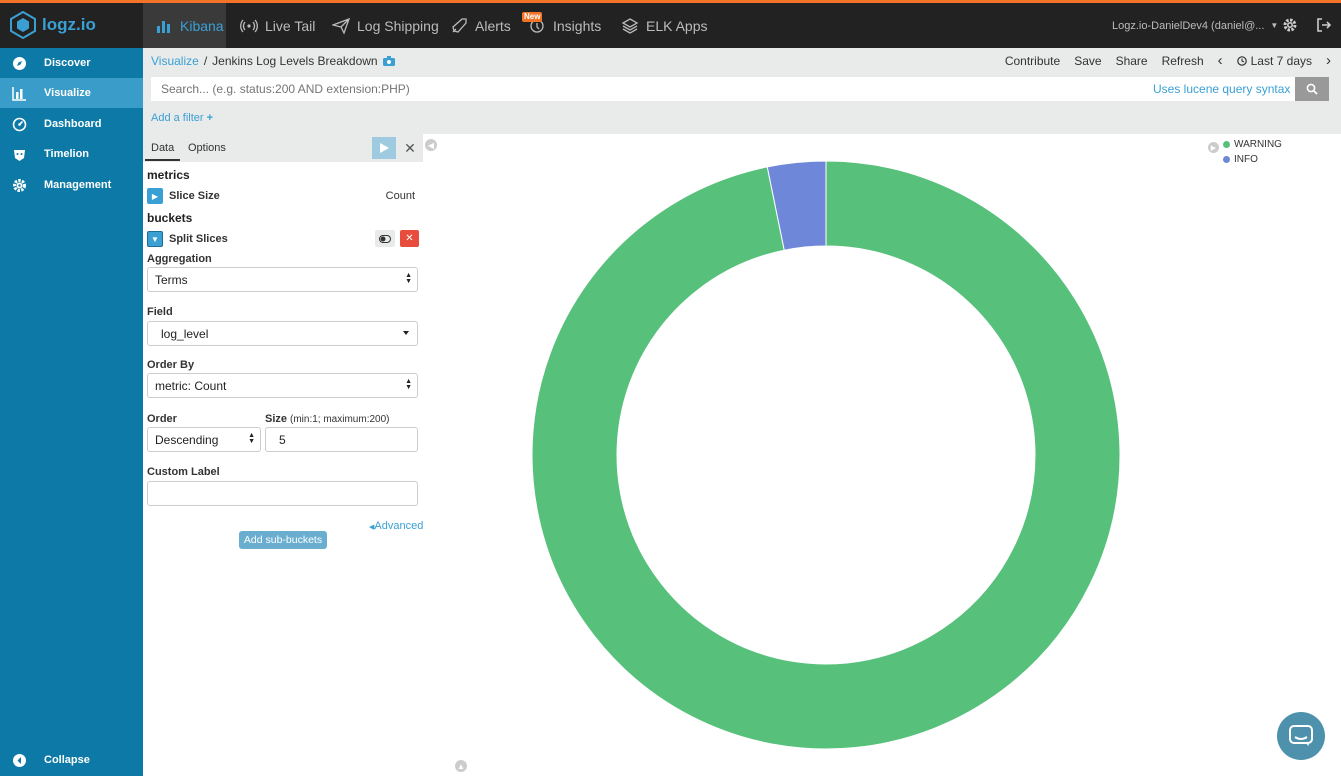 Image resolution: width=1341 pixels, height=779 pixels. What do you see at coordinates (431, 145) in the screenshot?
I see `collapse-editor-button: ◀` at bounding box center [431, 145].